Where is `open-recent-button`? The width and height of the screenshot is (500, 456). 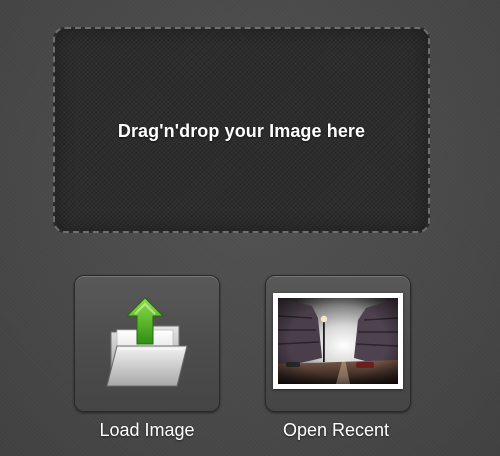
open-recent-button is located at coordinates (338, 343).